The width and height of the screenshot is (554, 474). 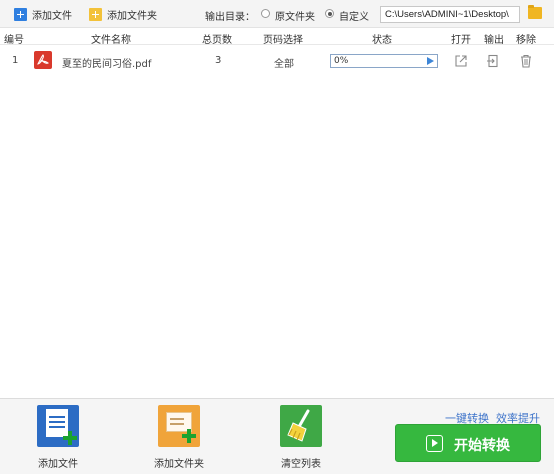 What do you see at coordinates (20, 14) in the screenshot?
I see `add-file-icon` at bounding box center [20, 14].